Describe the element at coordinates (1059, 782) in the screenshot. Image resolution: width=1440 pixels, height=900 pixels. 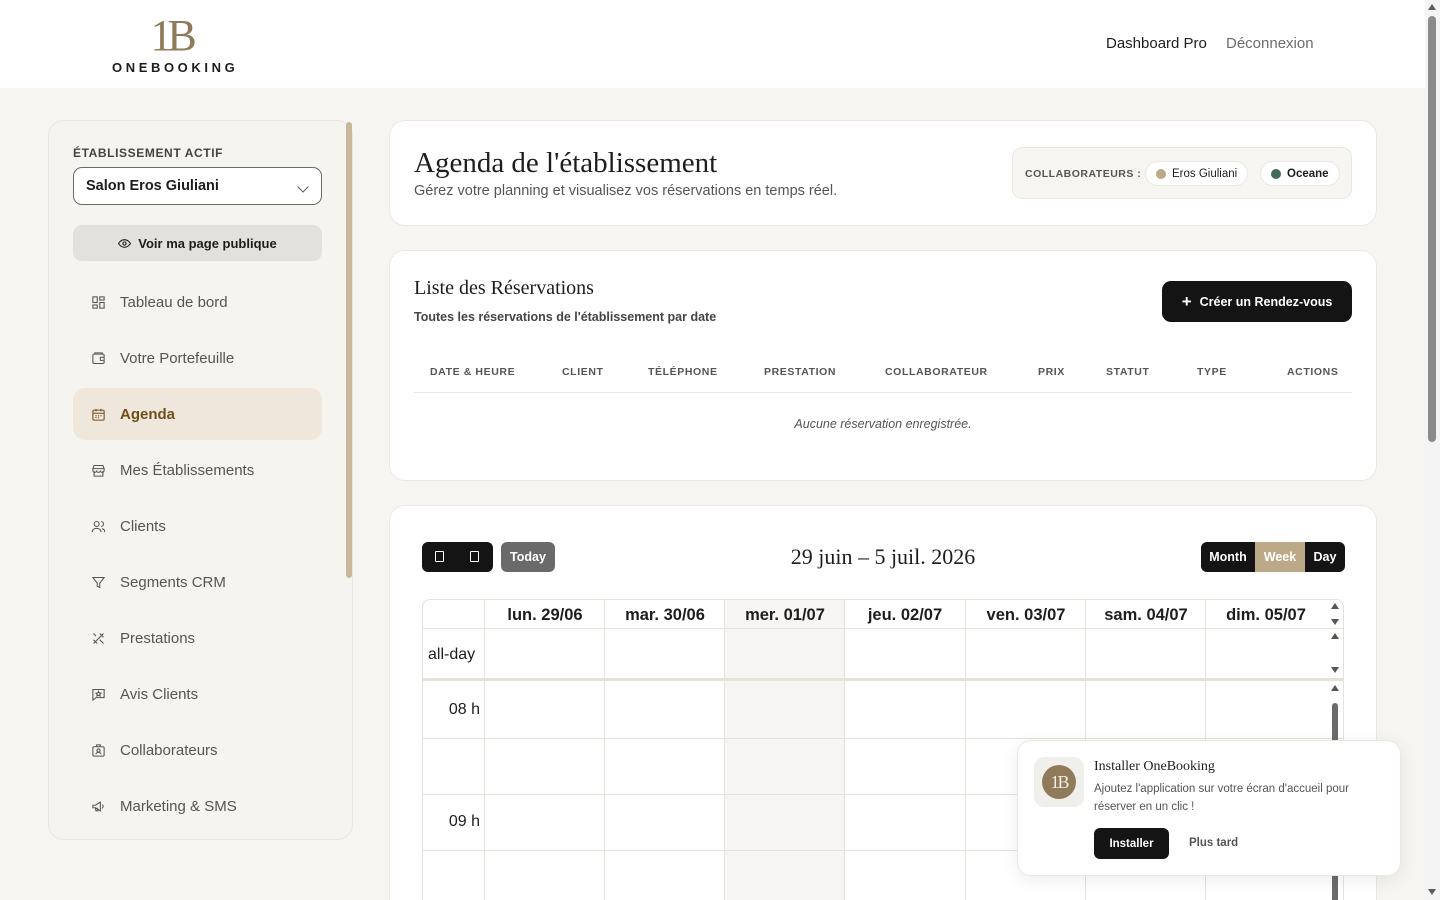
I see `app-logo-icon: 1B` at that location.